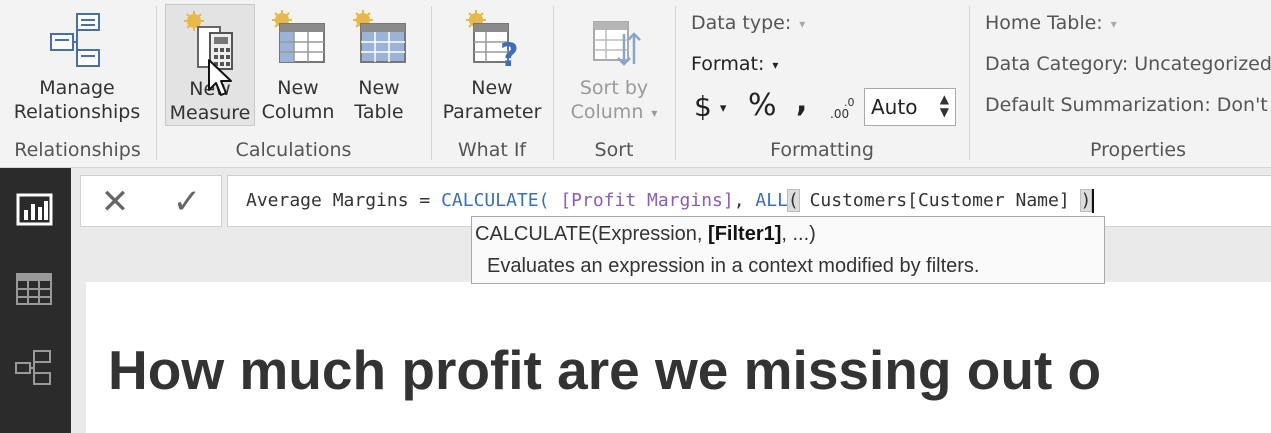 This screenshot has height=433, width=1271. What do you see at coordinates (490, 200) in the screenshot?
I see `formula-fn-calculate: CALCULATE` at bounding box center [490, 200].